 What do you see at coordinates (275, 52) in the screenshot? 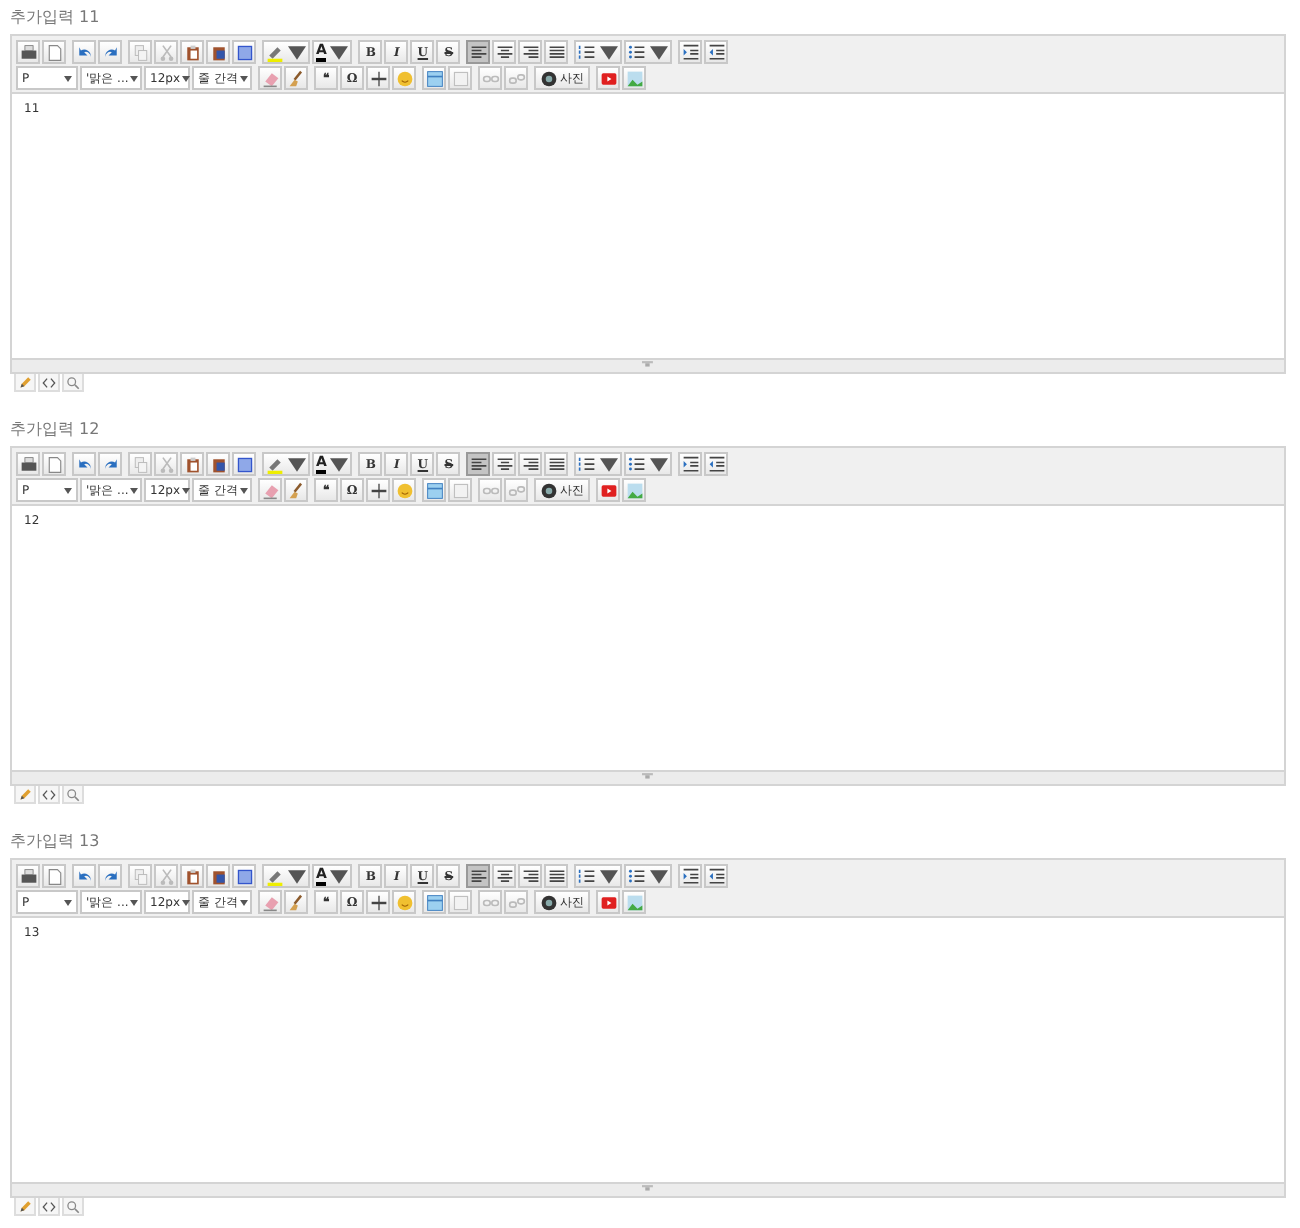
I see `highlighter-icon` at bounding box center [275, 52].